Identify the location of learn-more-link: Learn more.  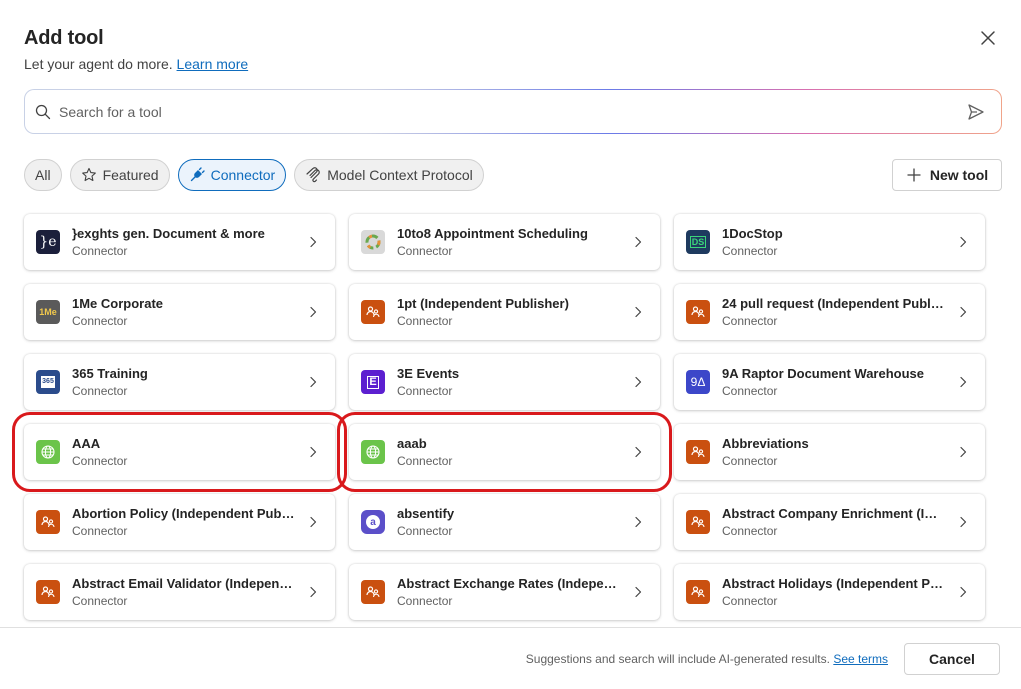
(213, 64).